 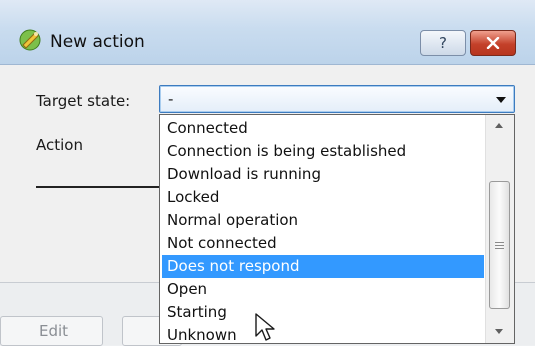 I want to click on target-state-select: -, so click(x=337, y=99).